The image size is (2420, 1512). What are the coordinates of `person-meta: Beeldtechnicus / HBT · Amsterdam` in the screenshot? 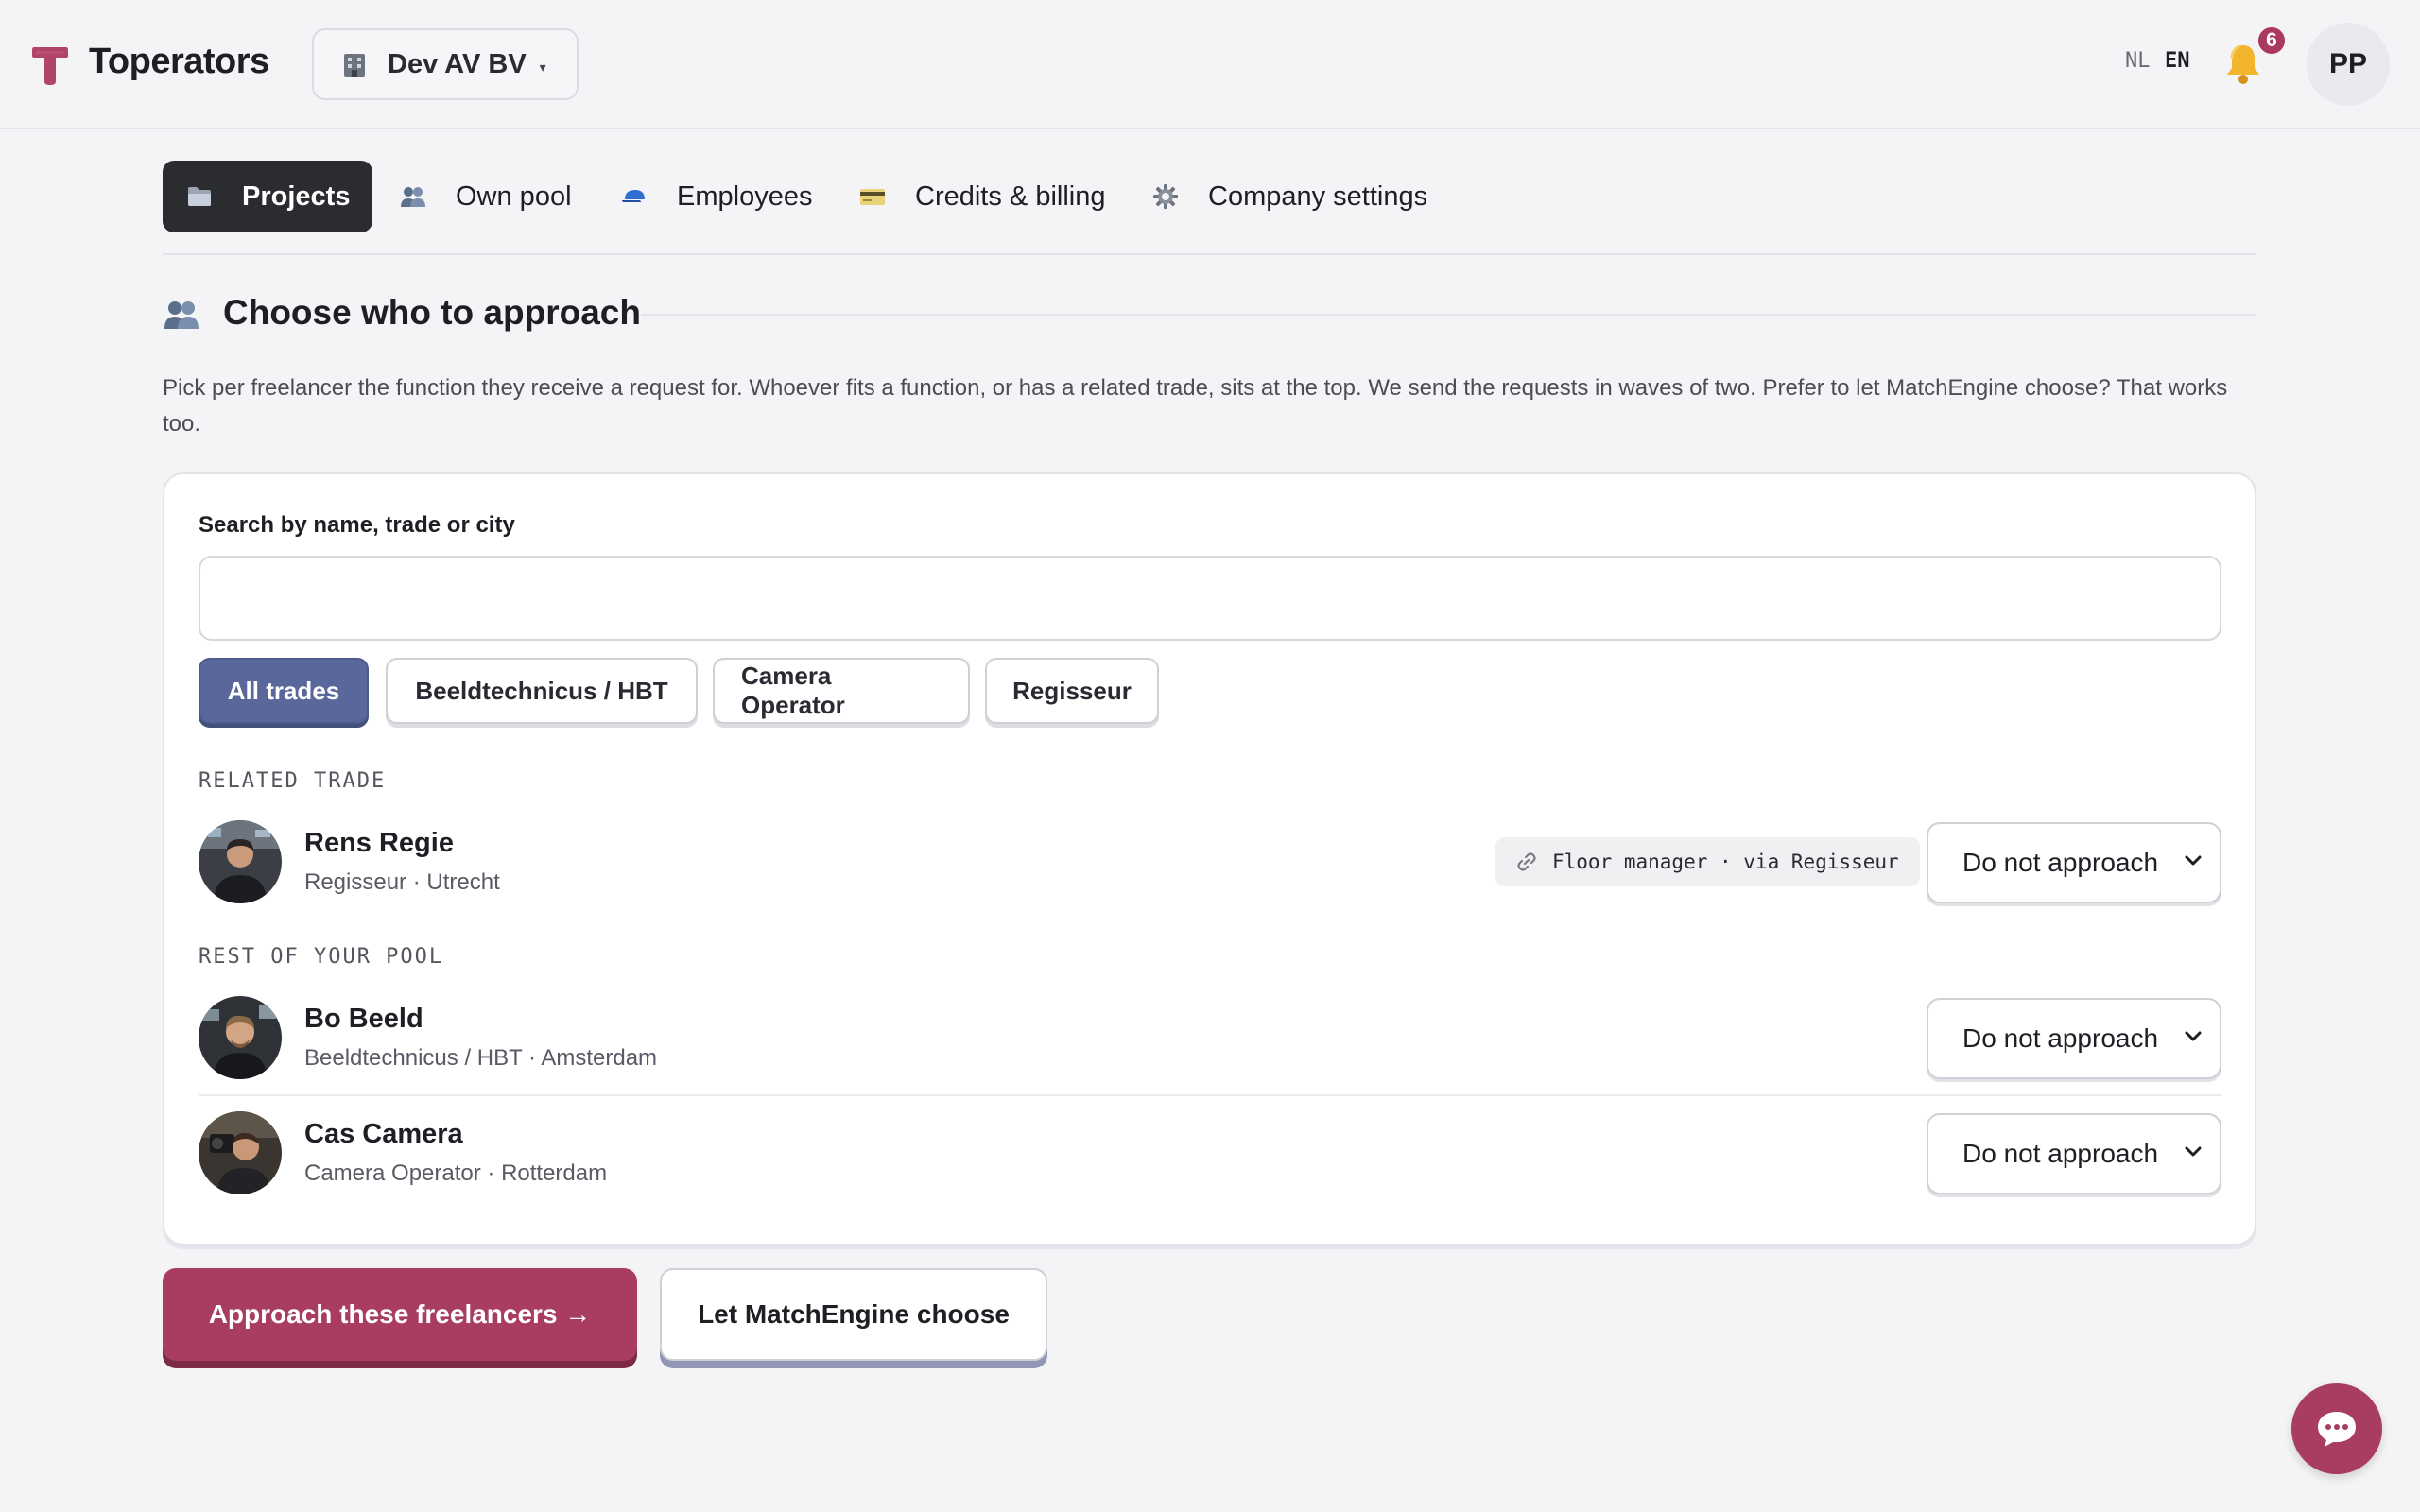 It's located at (481, 1058).